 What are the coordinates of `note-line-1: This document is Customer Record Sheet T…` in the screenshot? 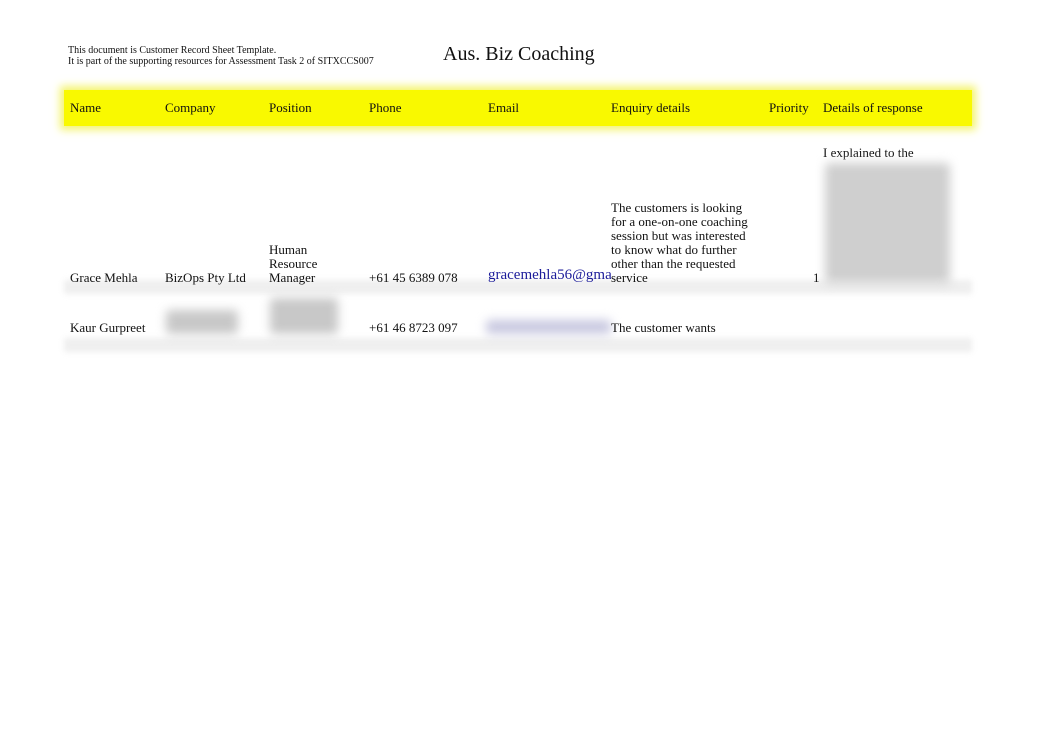 It's located at (172, 50).